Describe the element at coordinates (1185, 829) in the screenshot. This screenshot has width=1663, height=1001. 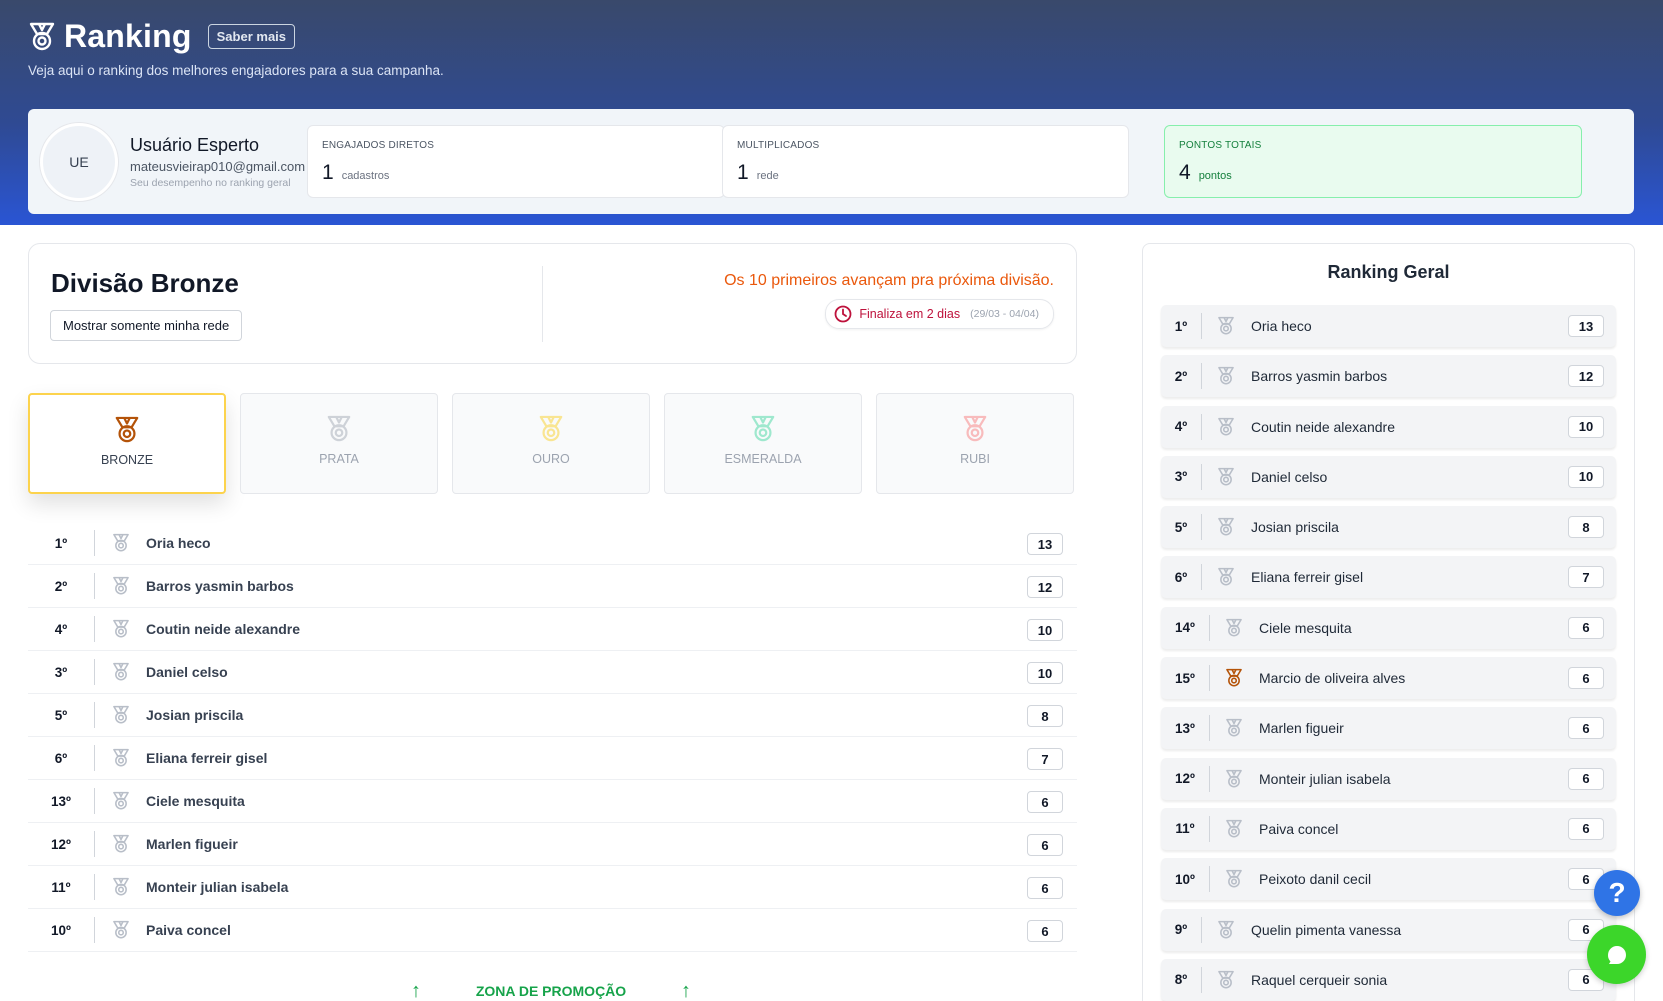
I see `rank-position: 11º` at that location.